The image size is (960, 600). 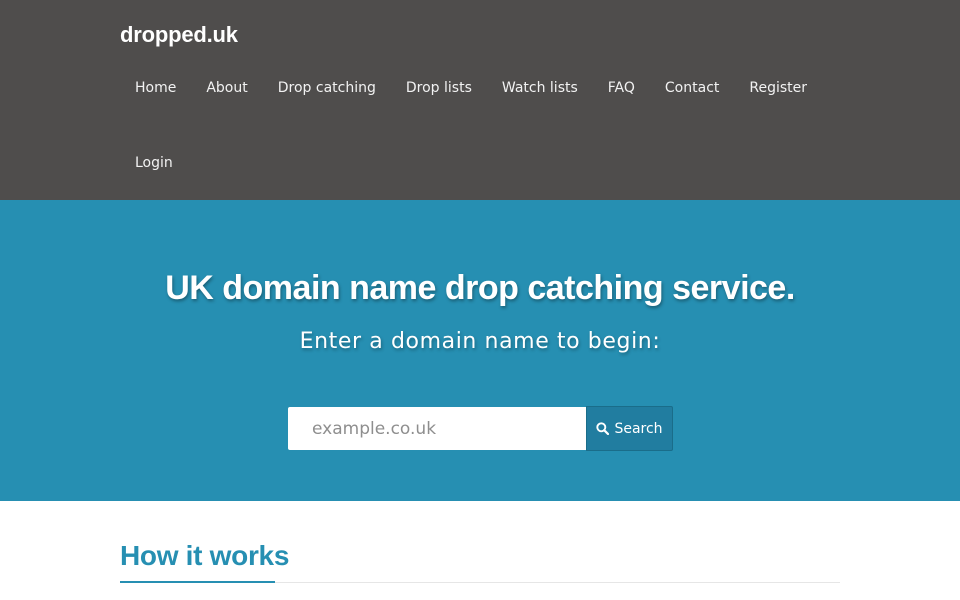 What do you see at coordinates (179, 35) in the screenshot?
I see `site-logo-link: dropped.uk` at bounding box center [179, 35].